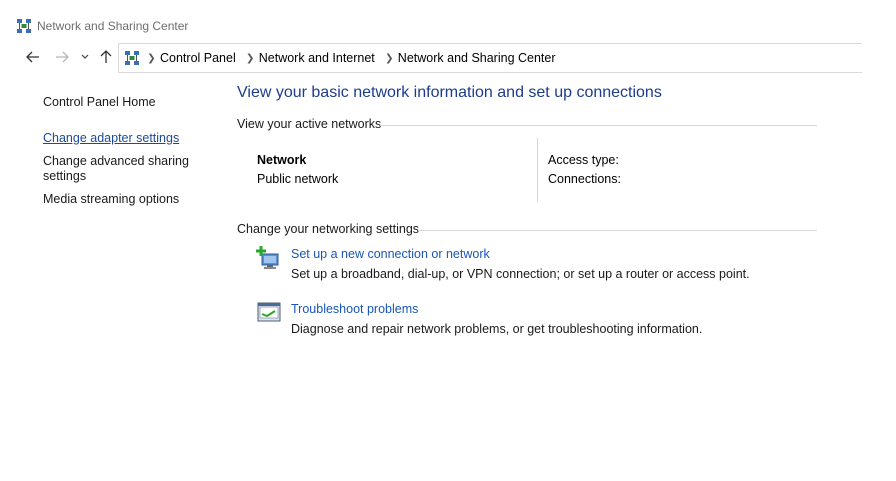 The height and width of the screenshot is (481, 896). What do you see at coordinates (537, 170) in the screenshot?
I see `network-divider` at bounding box center [537, 170].